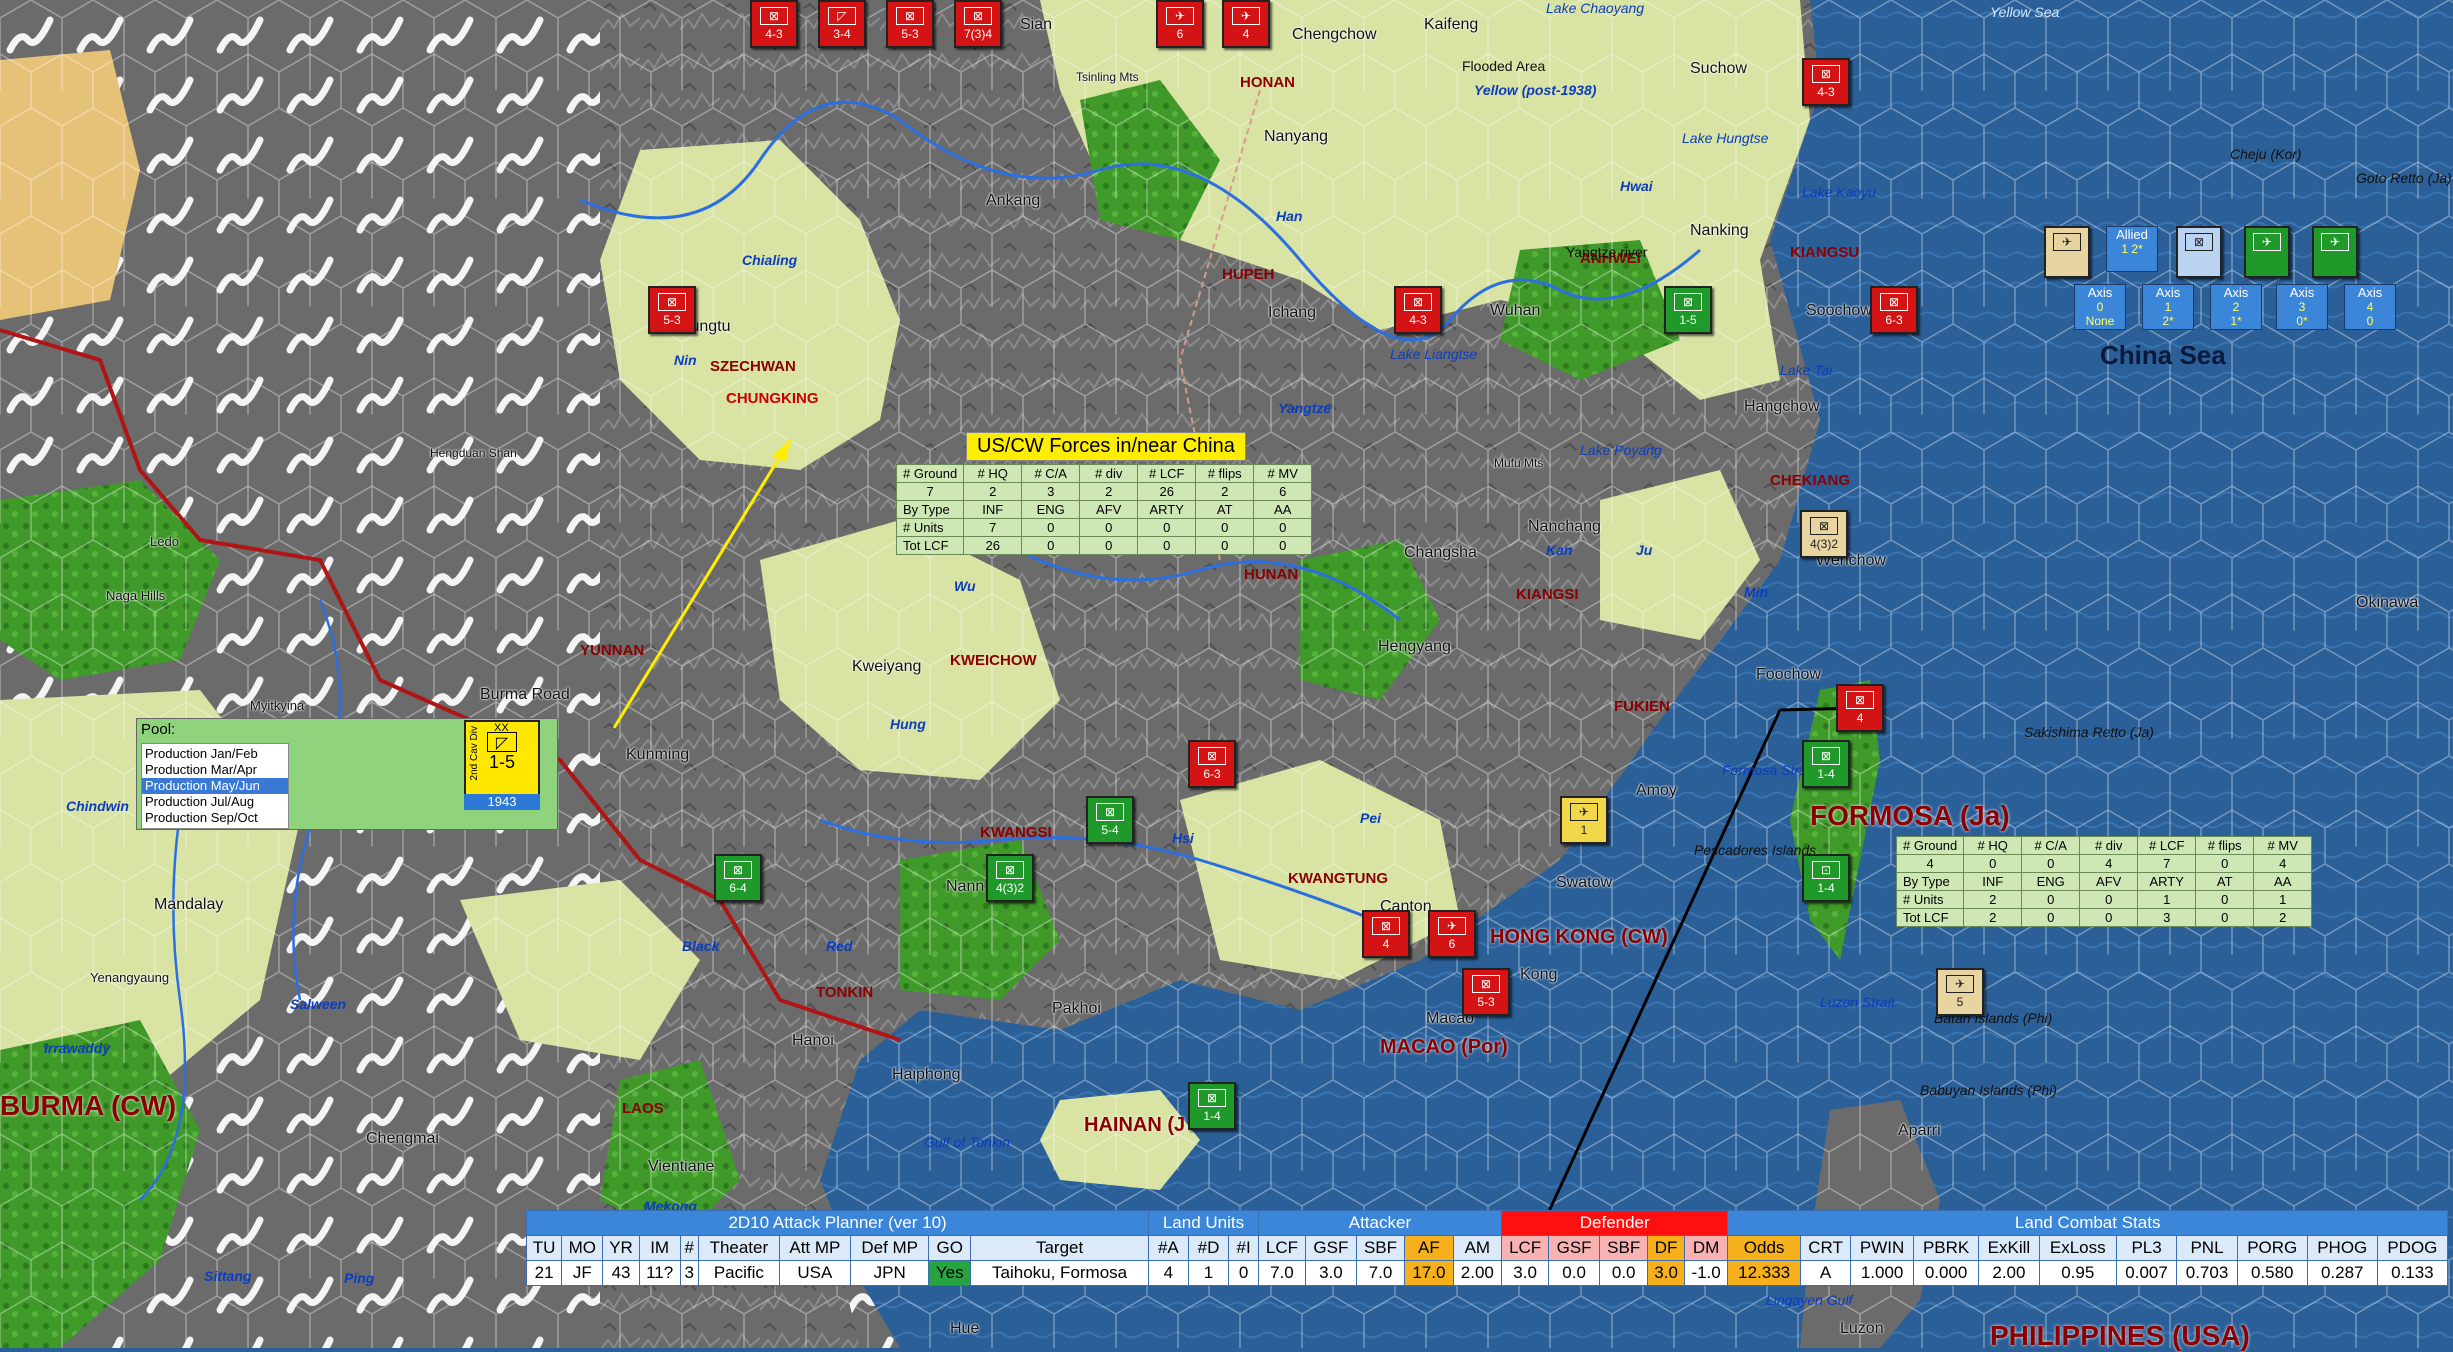 This screenshot has width=2453, height=1352. Describe the element at coordinates (1788, 674) in the screenshot. I see `city-label: Foochow` at that location.